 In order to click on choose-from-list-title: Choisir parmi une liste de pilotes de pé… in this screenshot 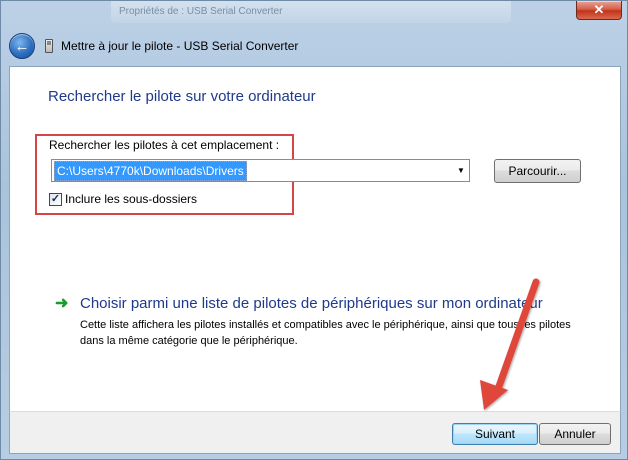, I will do `click(311, 303)`.